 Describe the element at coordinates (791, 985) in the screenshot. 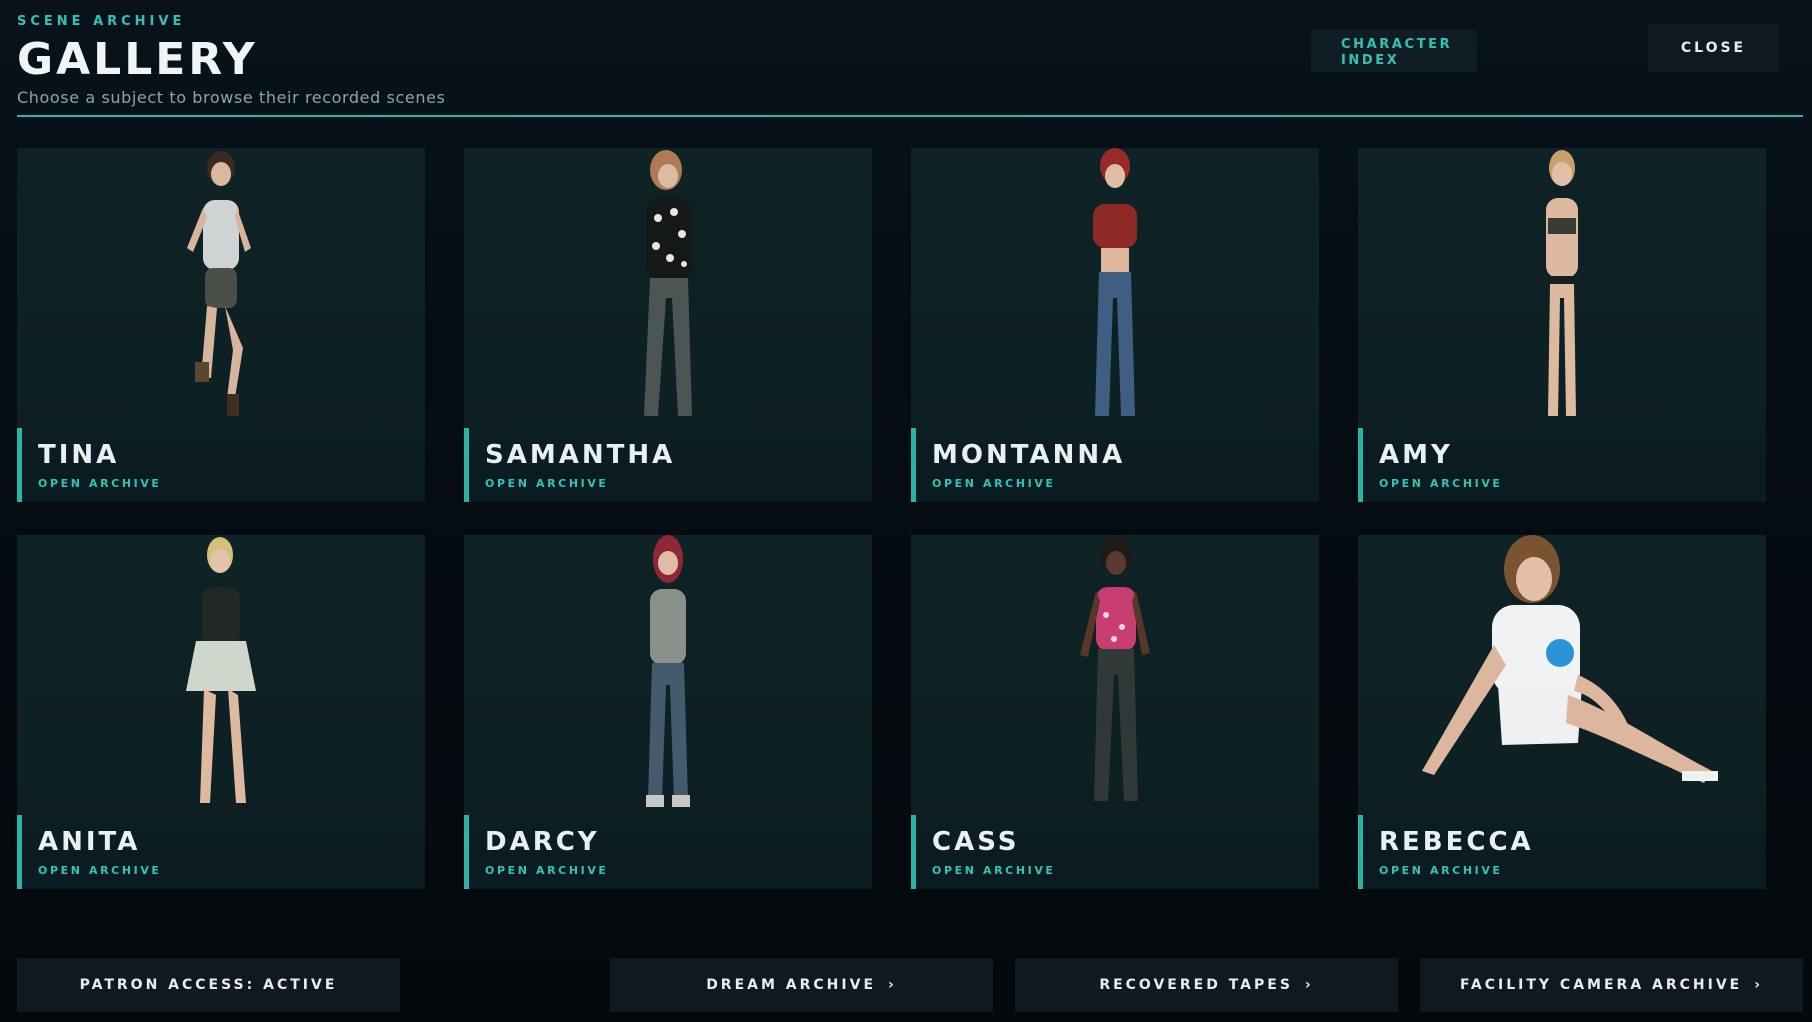

I see `dream-archive-label: DREAM ARCHIVE` at that location.